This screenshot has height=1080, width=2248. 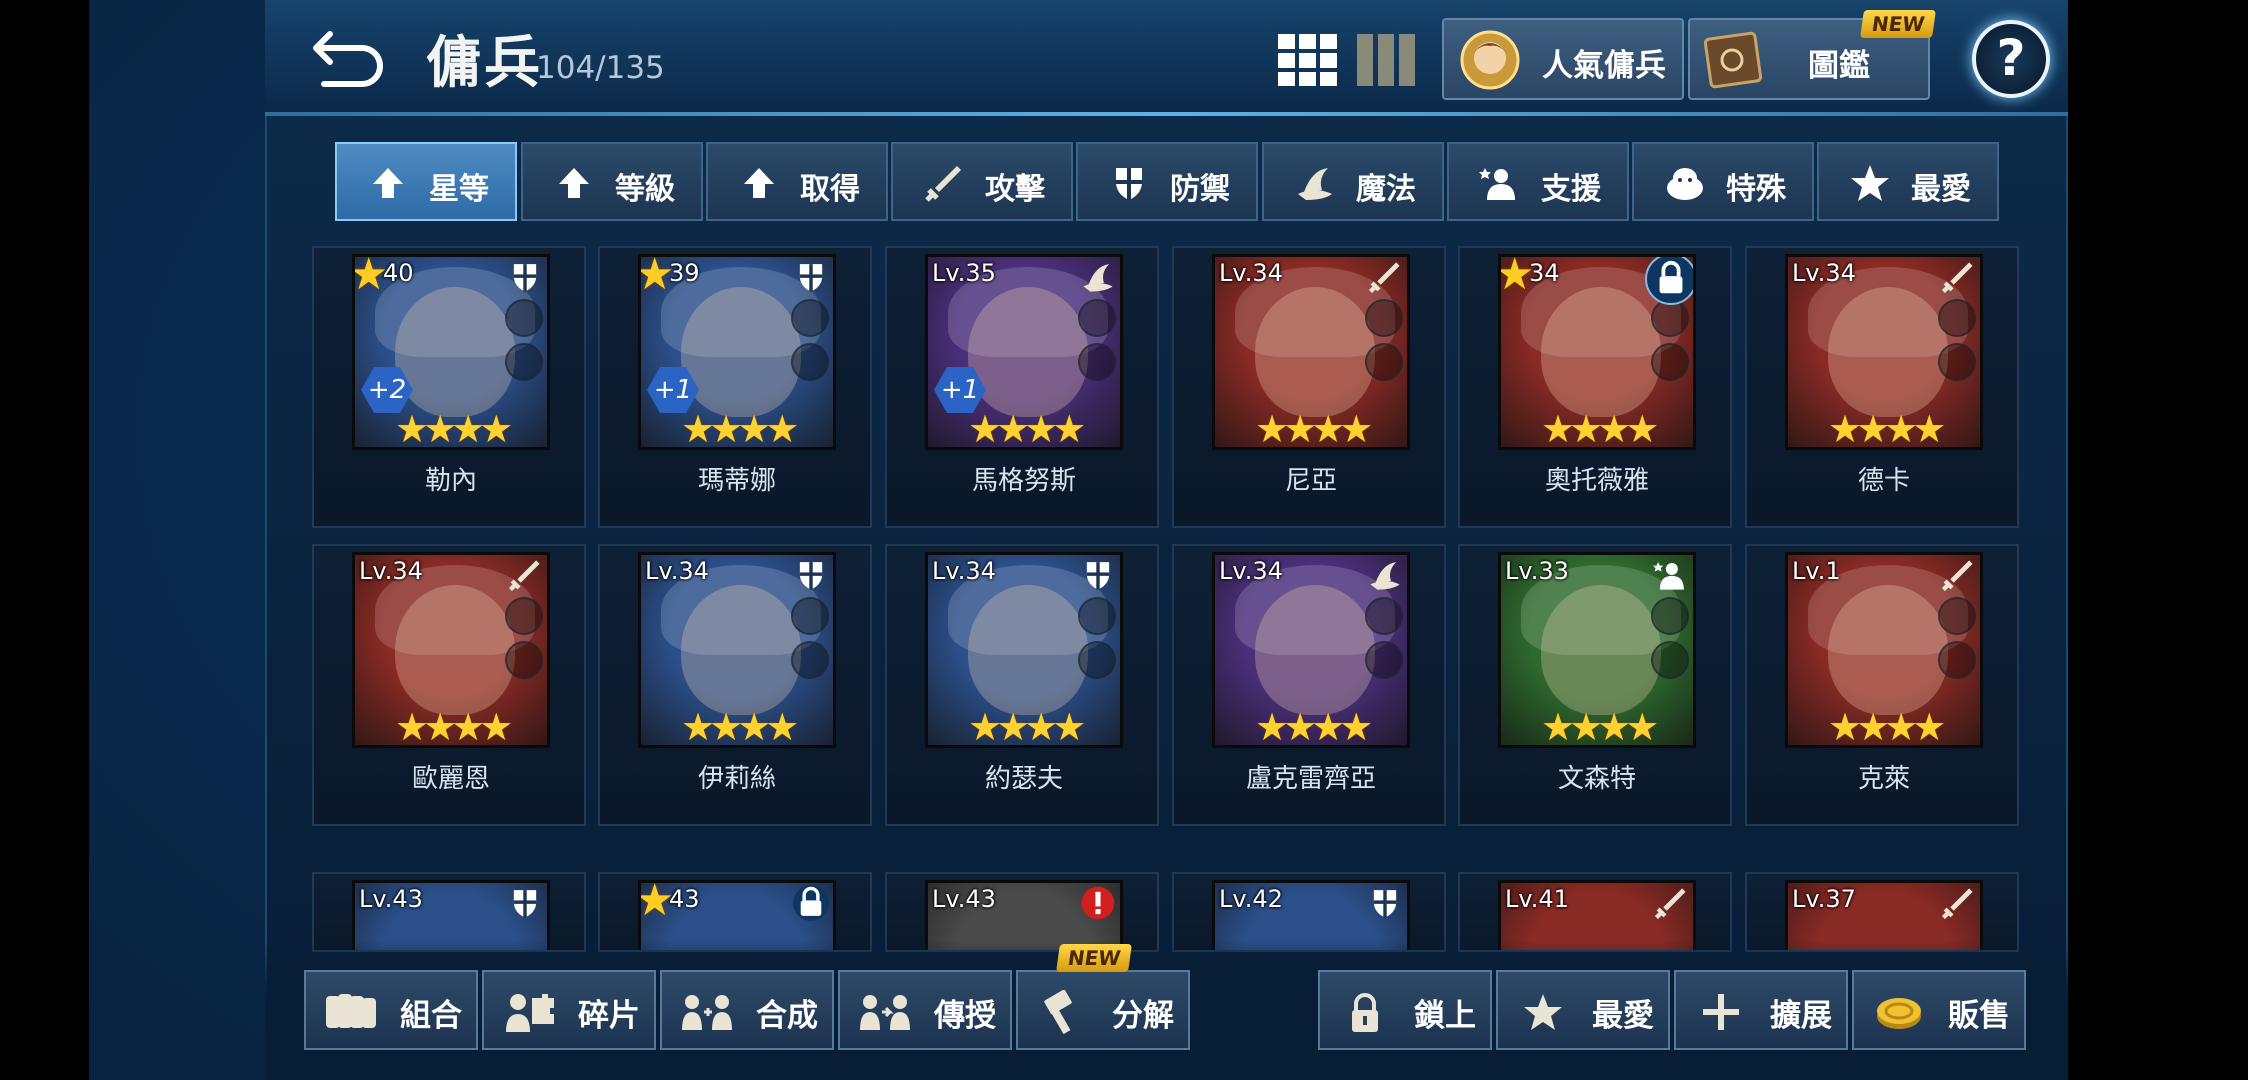 What do you see at coordinates (1882, 685) in the screenshot?
I see `mercenary-card: Lv.1 ★★★★ 克萊` at bounding box center [1882, 685].